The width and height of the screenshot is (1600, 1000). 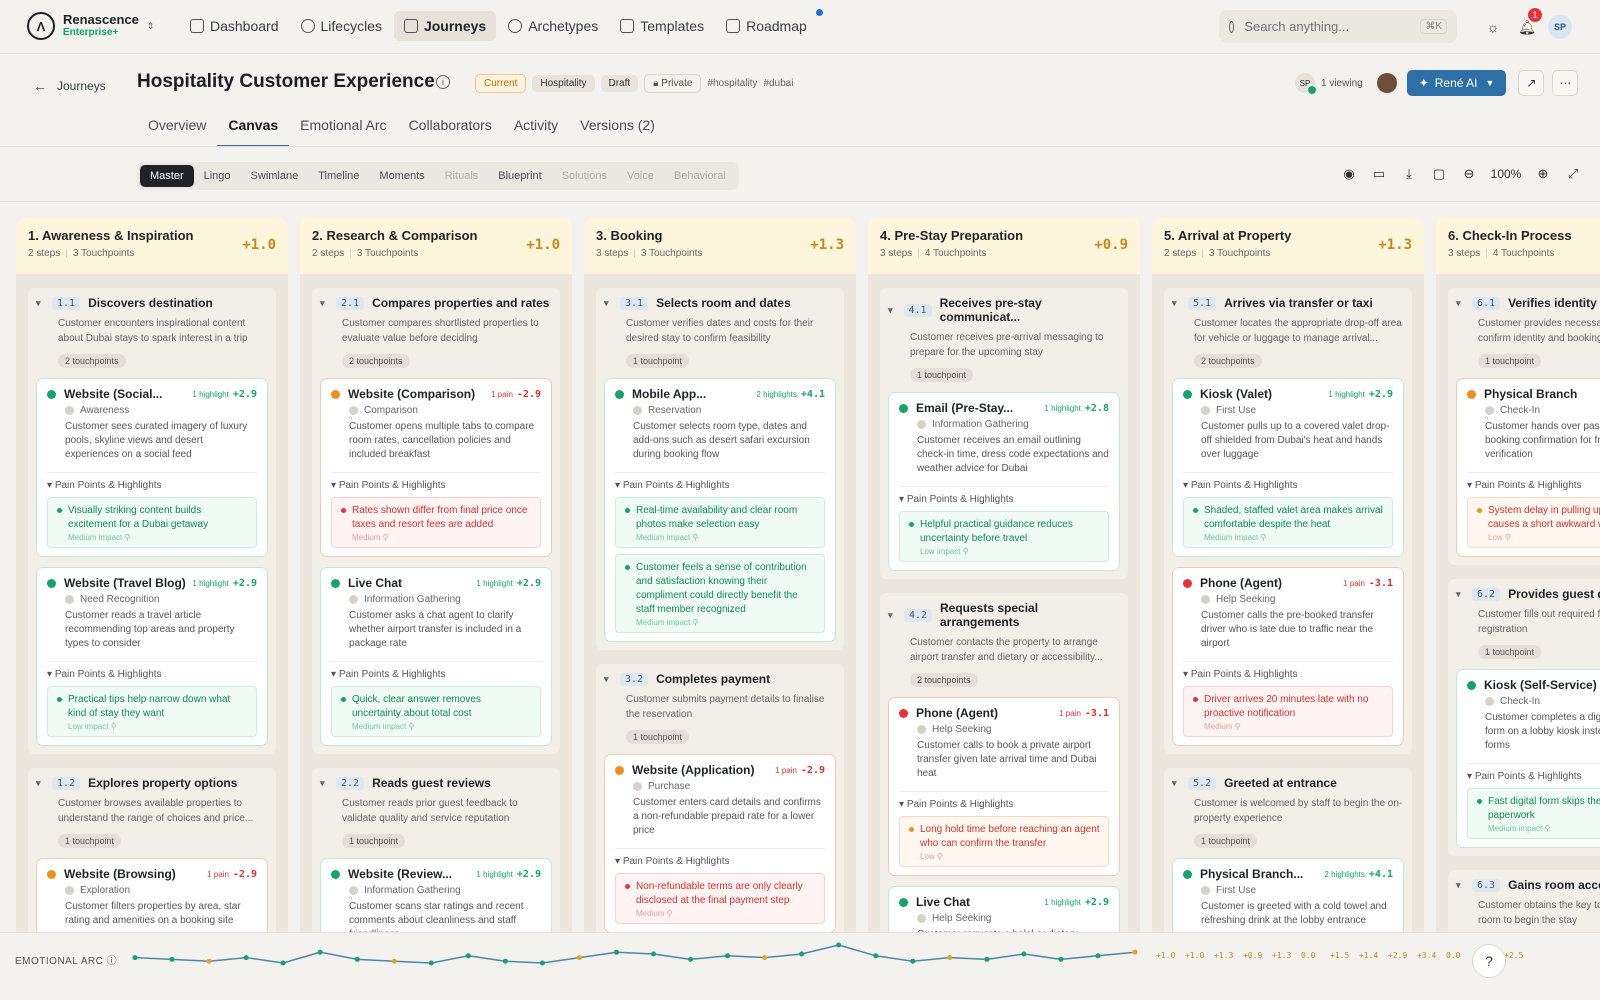 I want to click on step-header: ▾ 4.2 Requests special arrangements, so click(x=1004, y=615).